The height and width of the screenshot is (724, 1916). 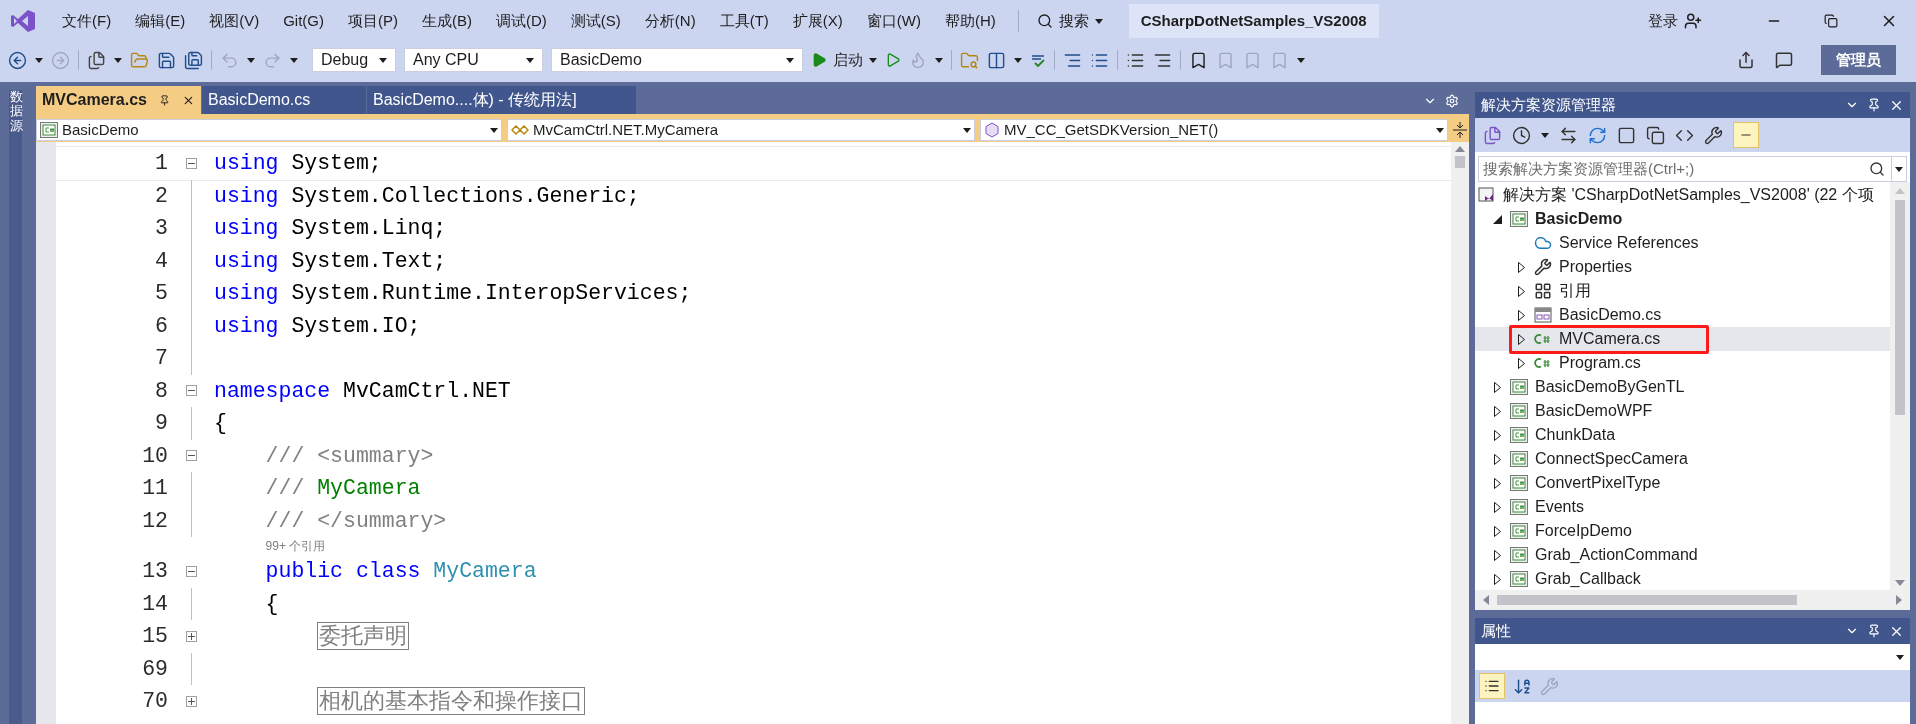 What do you see at coordinates (451, 701) in the screenshot?
I see `collapsed-region: 相机的基本指令和操作接口` at bounding box center [451, 701].